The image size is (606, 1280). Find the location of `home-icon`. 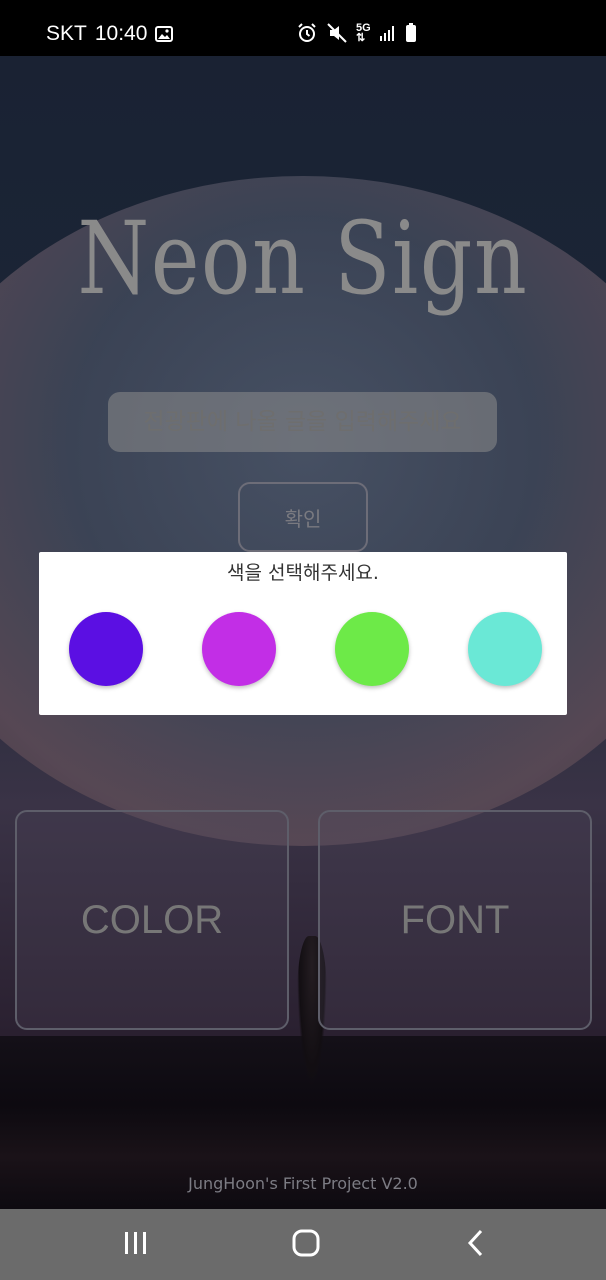

home-icon is located at coordinates (306, 1245).